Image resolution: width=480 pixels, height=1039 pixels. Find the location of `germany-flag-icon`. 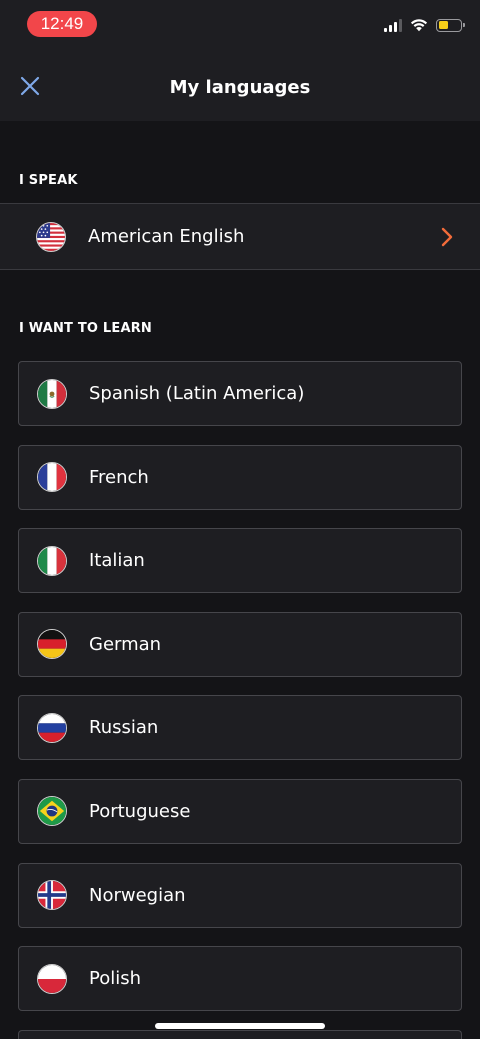

germany-flag-icon is located at coordinates (52, 644).